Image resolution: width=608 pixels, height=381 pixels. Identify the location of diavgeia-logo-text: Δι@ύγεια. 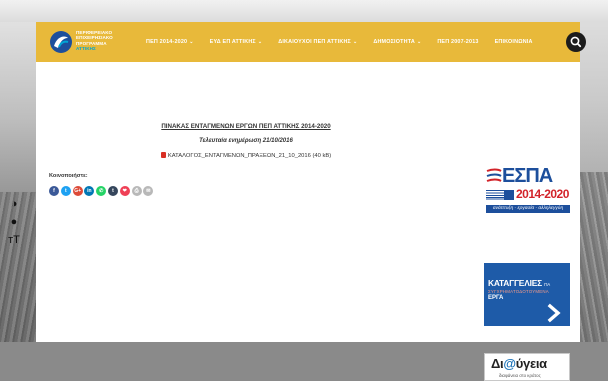
(519, 363).